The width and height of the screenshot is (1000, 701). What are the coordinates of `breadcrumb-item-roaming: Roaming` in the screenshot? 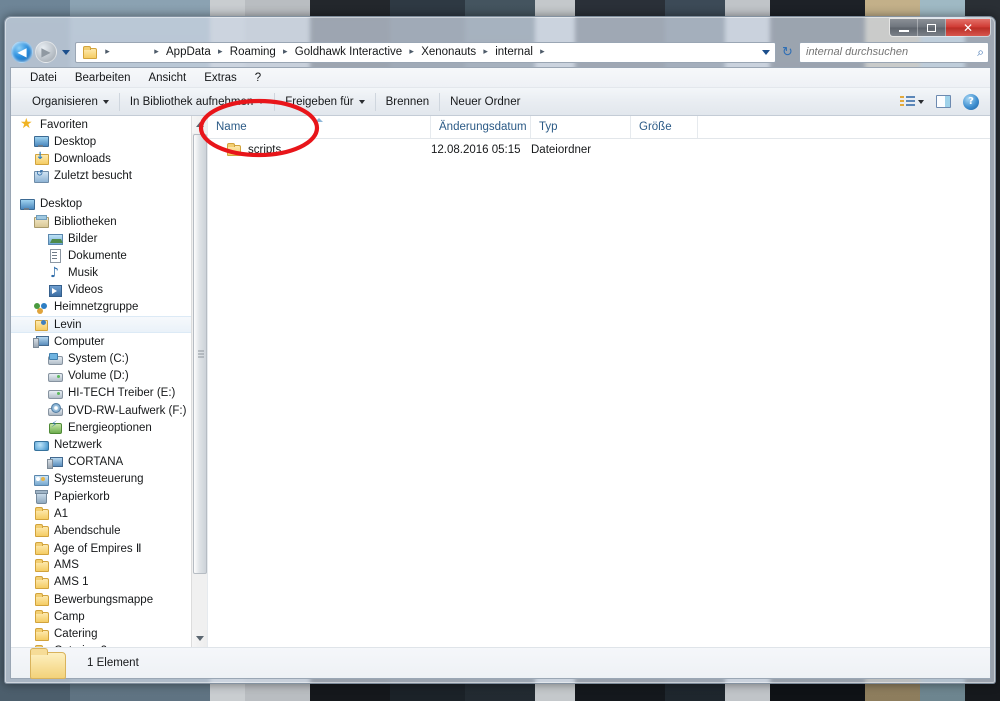 It's located at (253, 52).